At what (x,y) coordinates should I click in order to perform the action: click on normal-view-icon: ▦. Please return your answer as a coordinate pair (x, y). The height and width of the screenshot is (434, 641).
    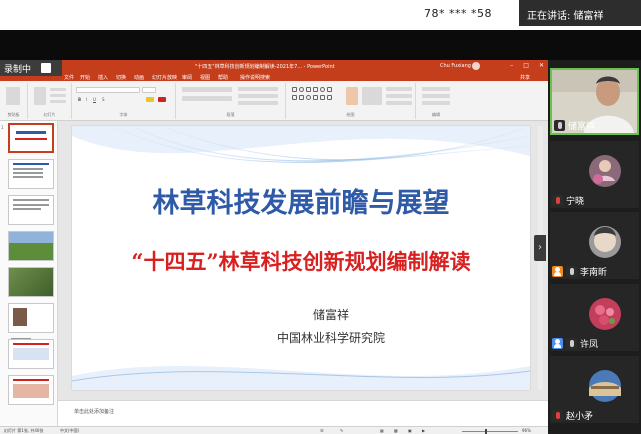
    Looking at the image, I should click on (382, 430).